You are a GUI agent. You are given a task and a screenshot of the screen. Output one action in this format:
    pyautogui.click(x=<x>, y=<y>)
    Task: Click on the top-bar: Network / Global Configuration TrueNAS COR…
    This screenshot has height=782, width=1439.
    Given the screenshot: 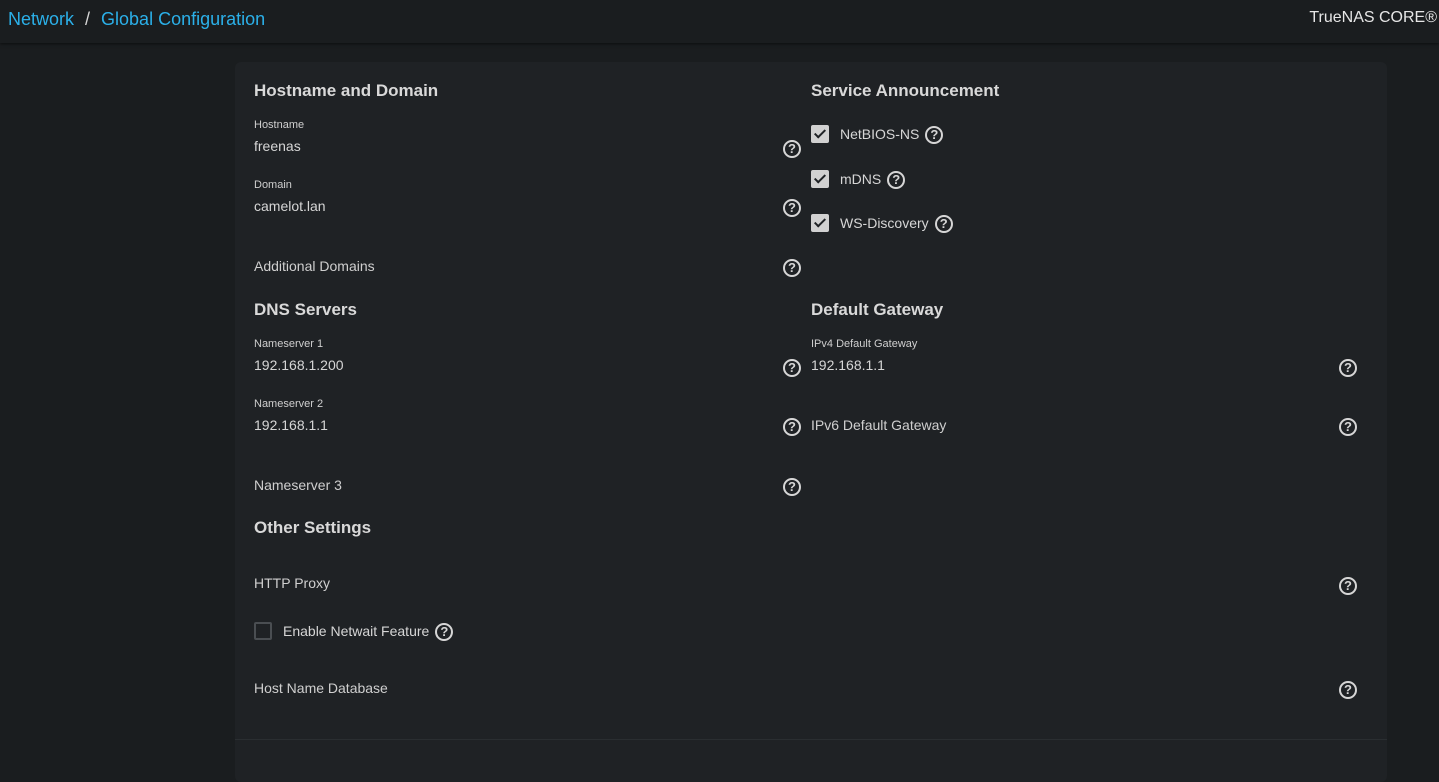 What is the action you would take?
    pyautogui.click(x=719, y=21)
    